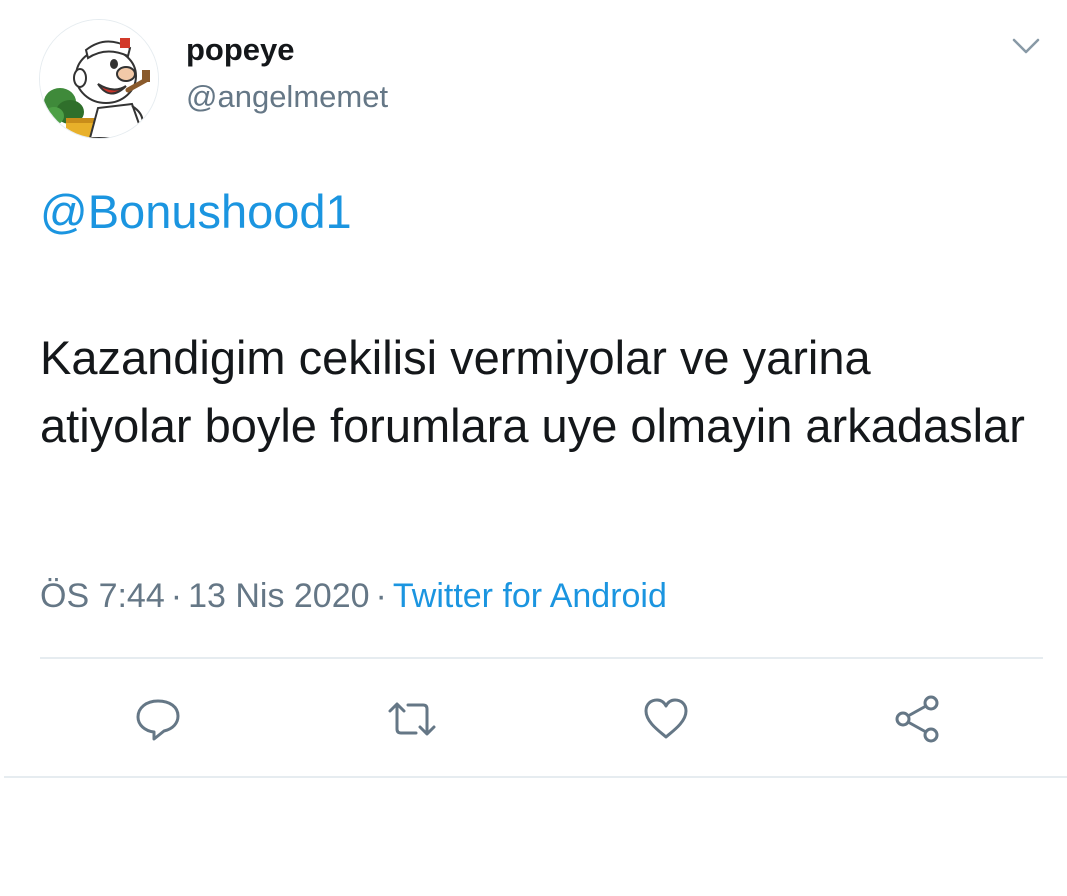 The height and width of the screenshot is (896, 1067). I want to click on share-icon, so click(917, 719).